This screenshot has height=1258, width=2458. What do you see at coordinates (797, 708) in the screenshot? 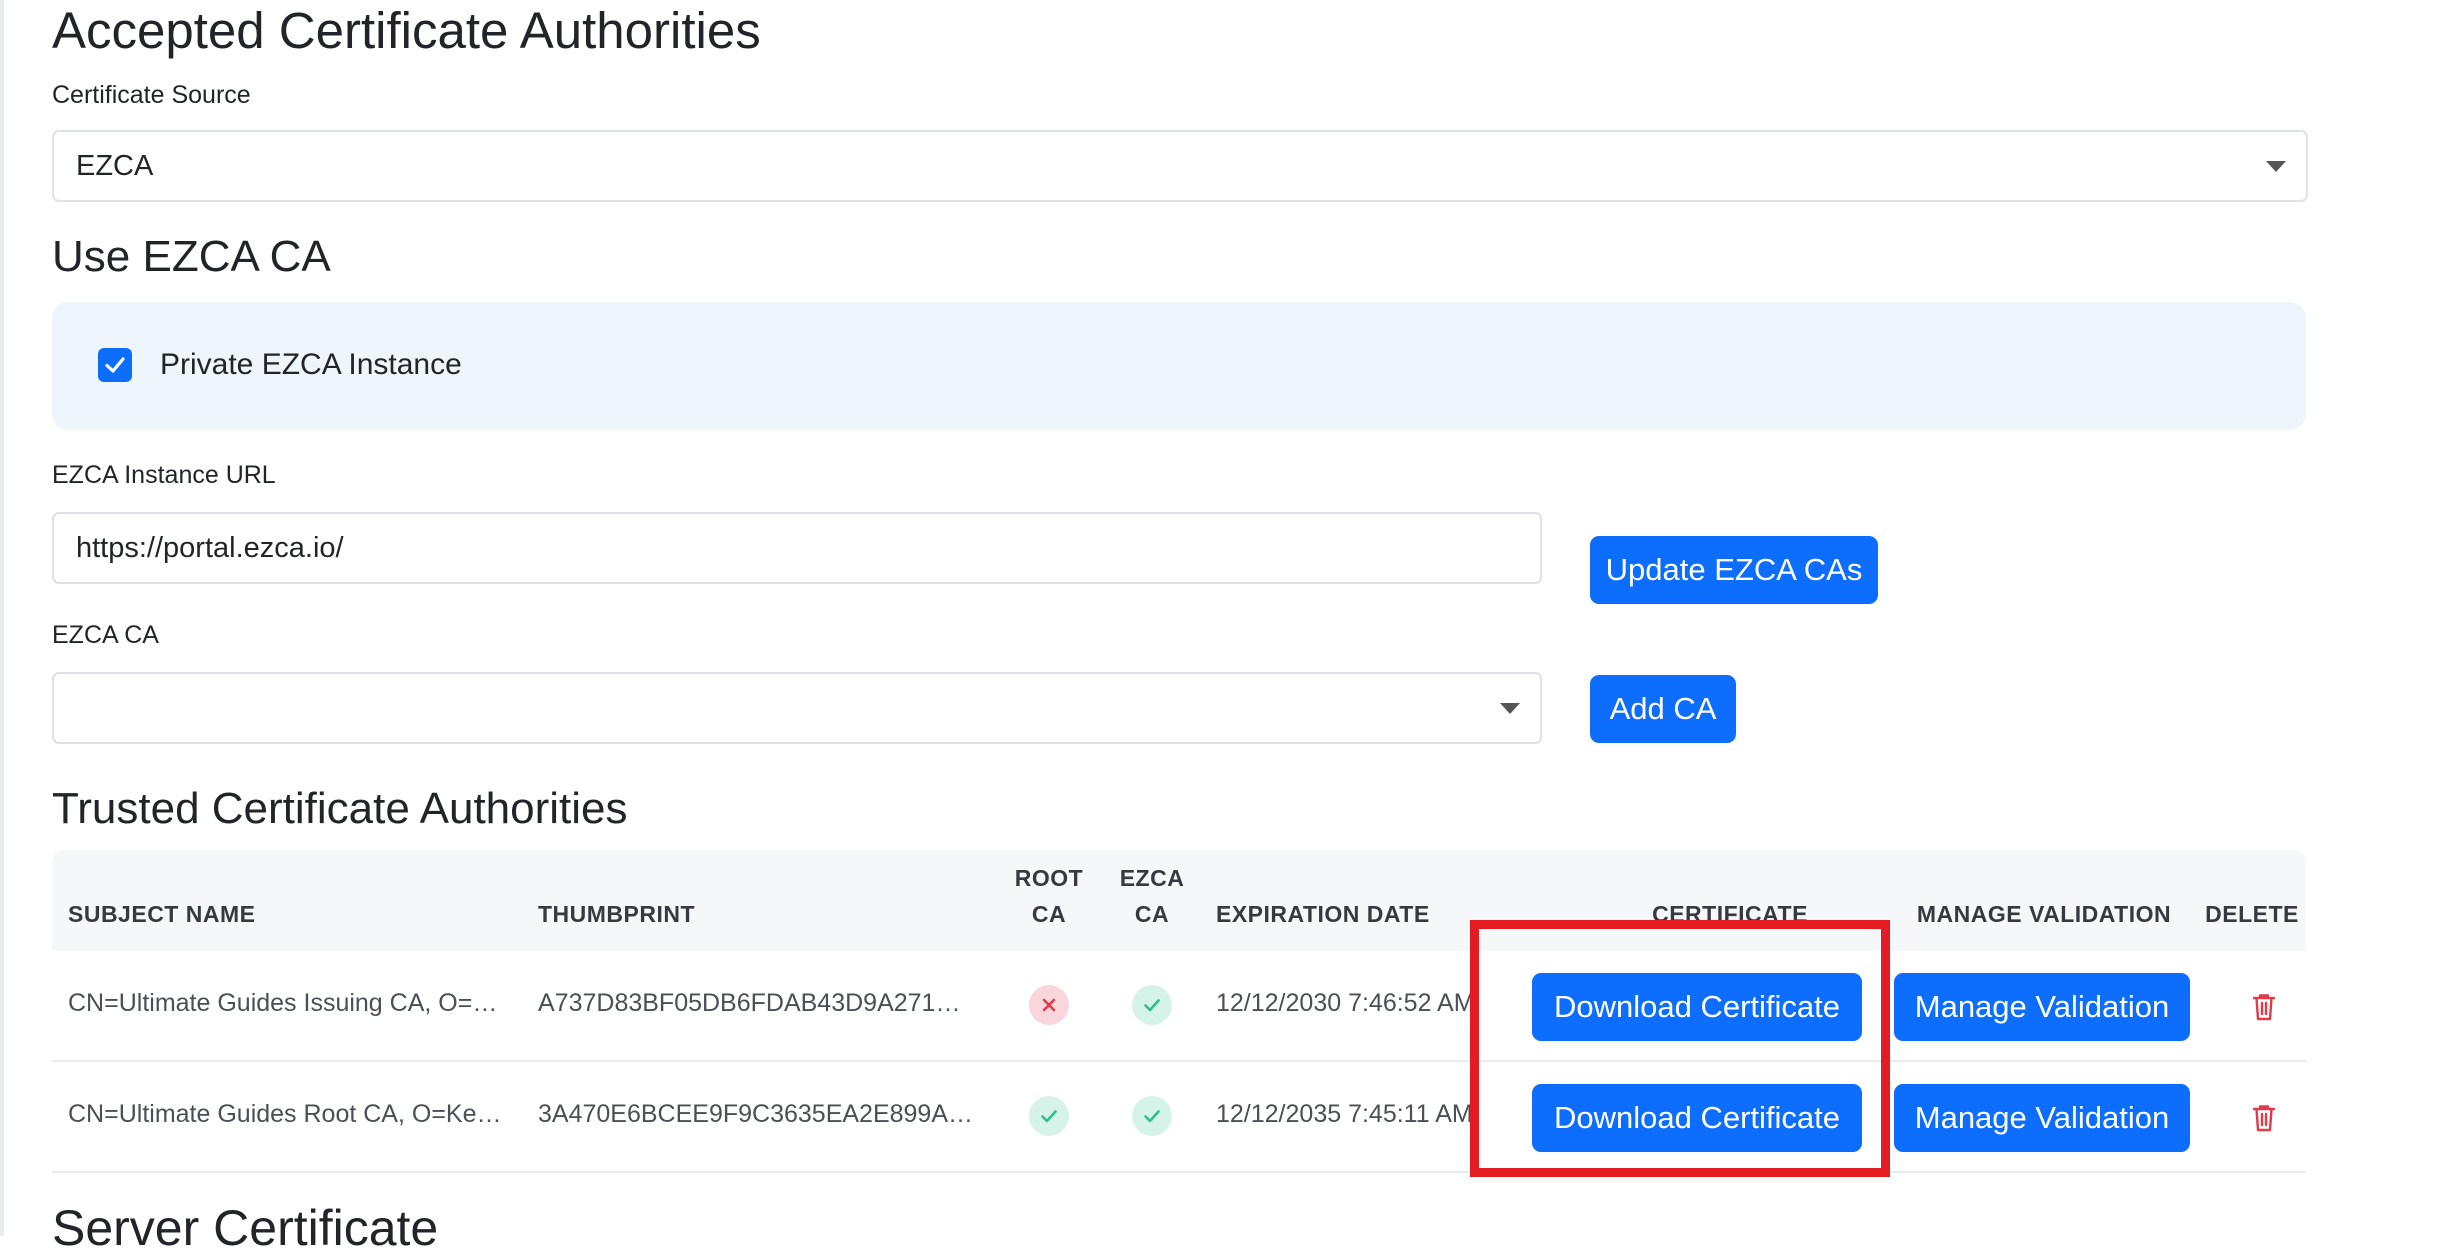
I see `ezca-ca-select` at bounding box center [797, 708].